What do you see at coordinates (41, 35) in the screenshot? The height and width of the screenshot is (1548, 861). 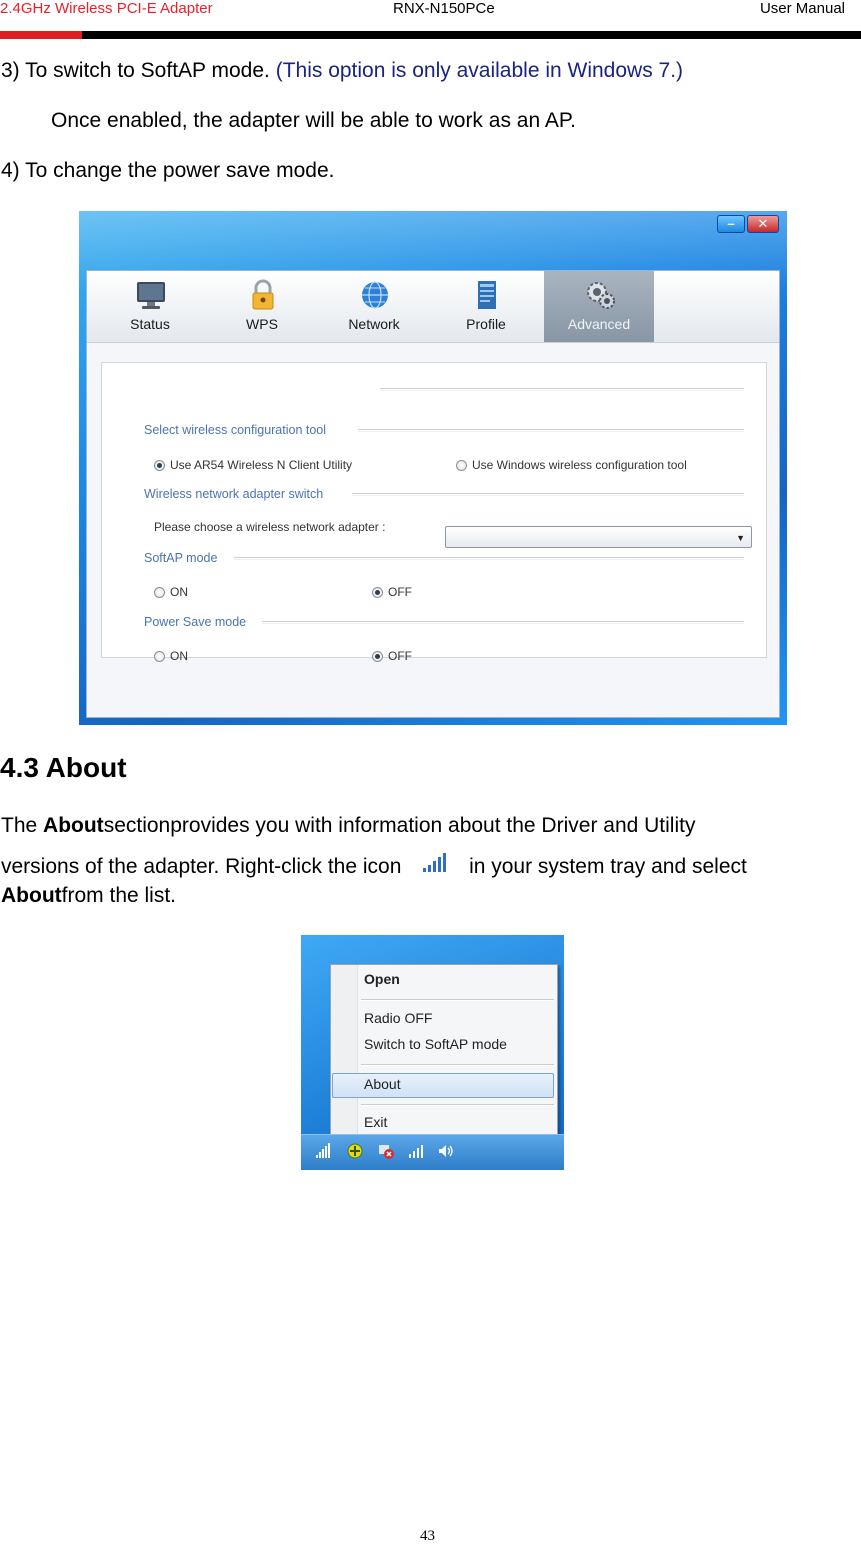 I see `header-rule-red` at bounding box center [41, 35].